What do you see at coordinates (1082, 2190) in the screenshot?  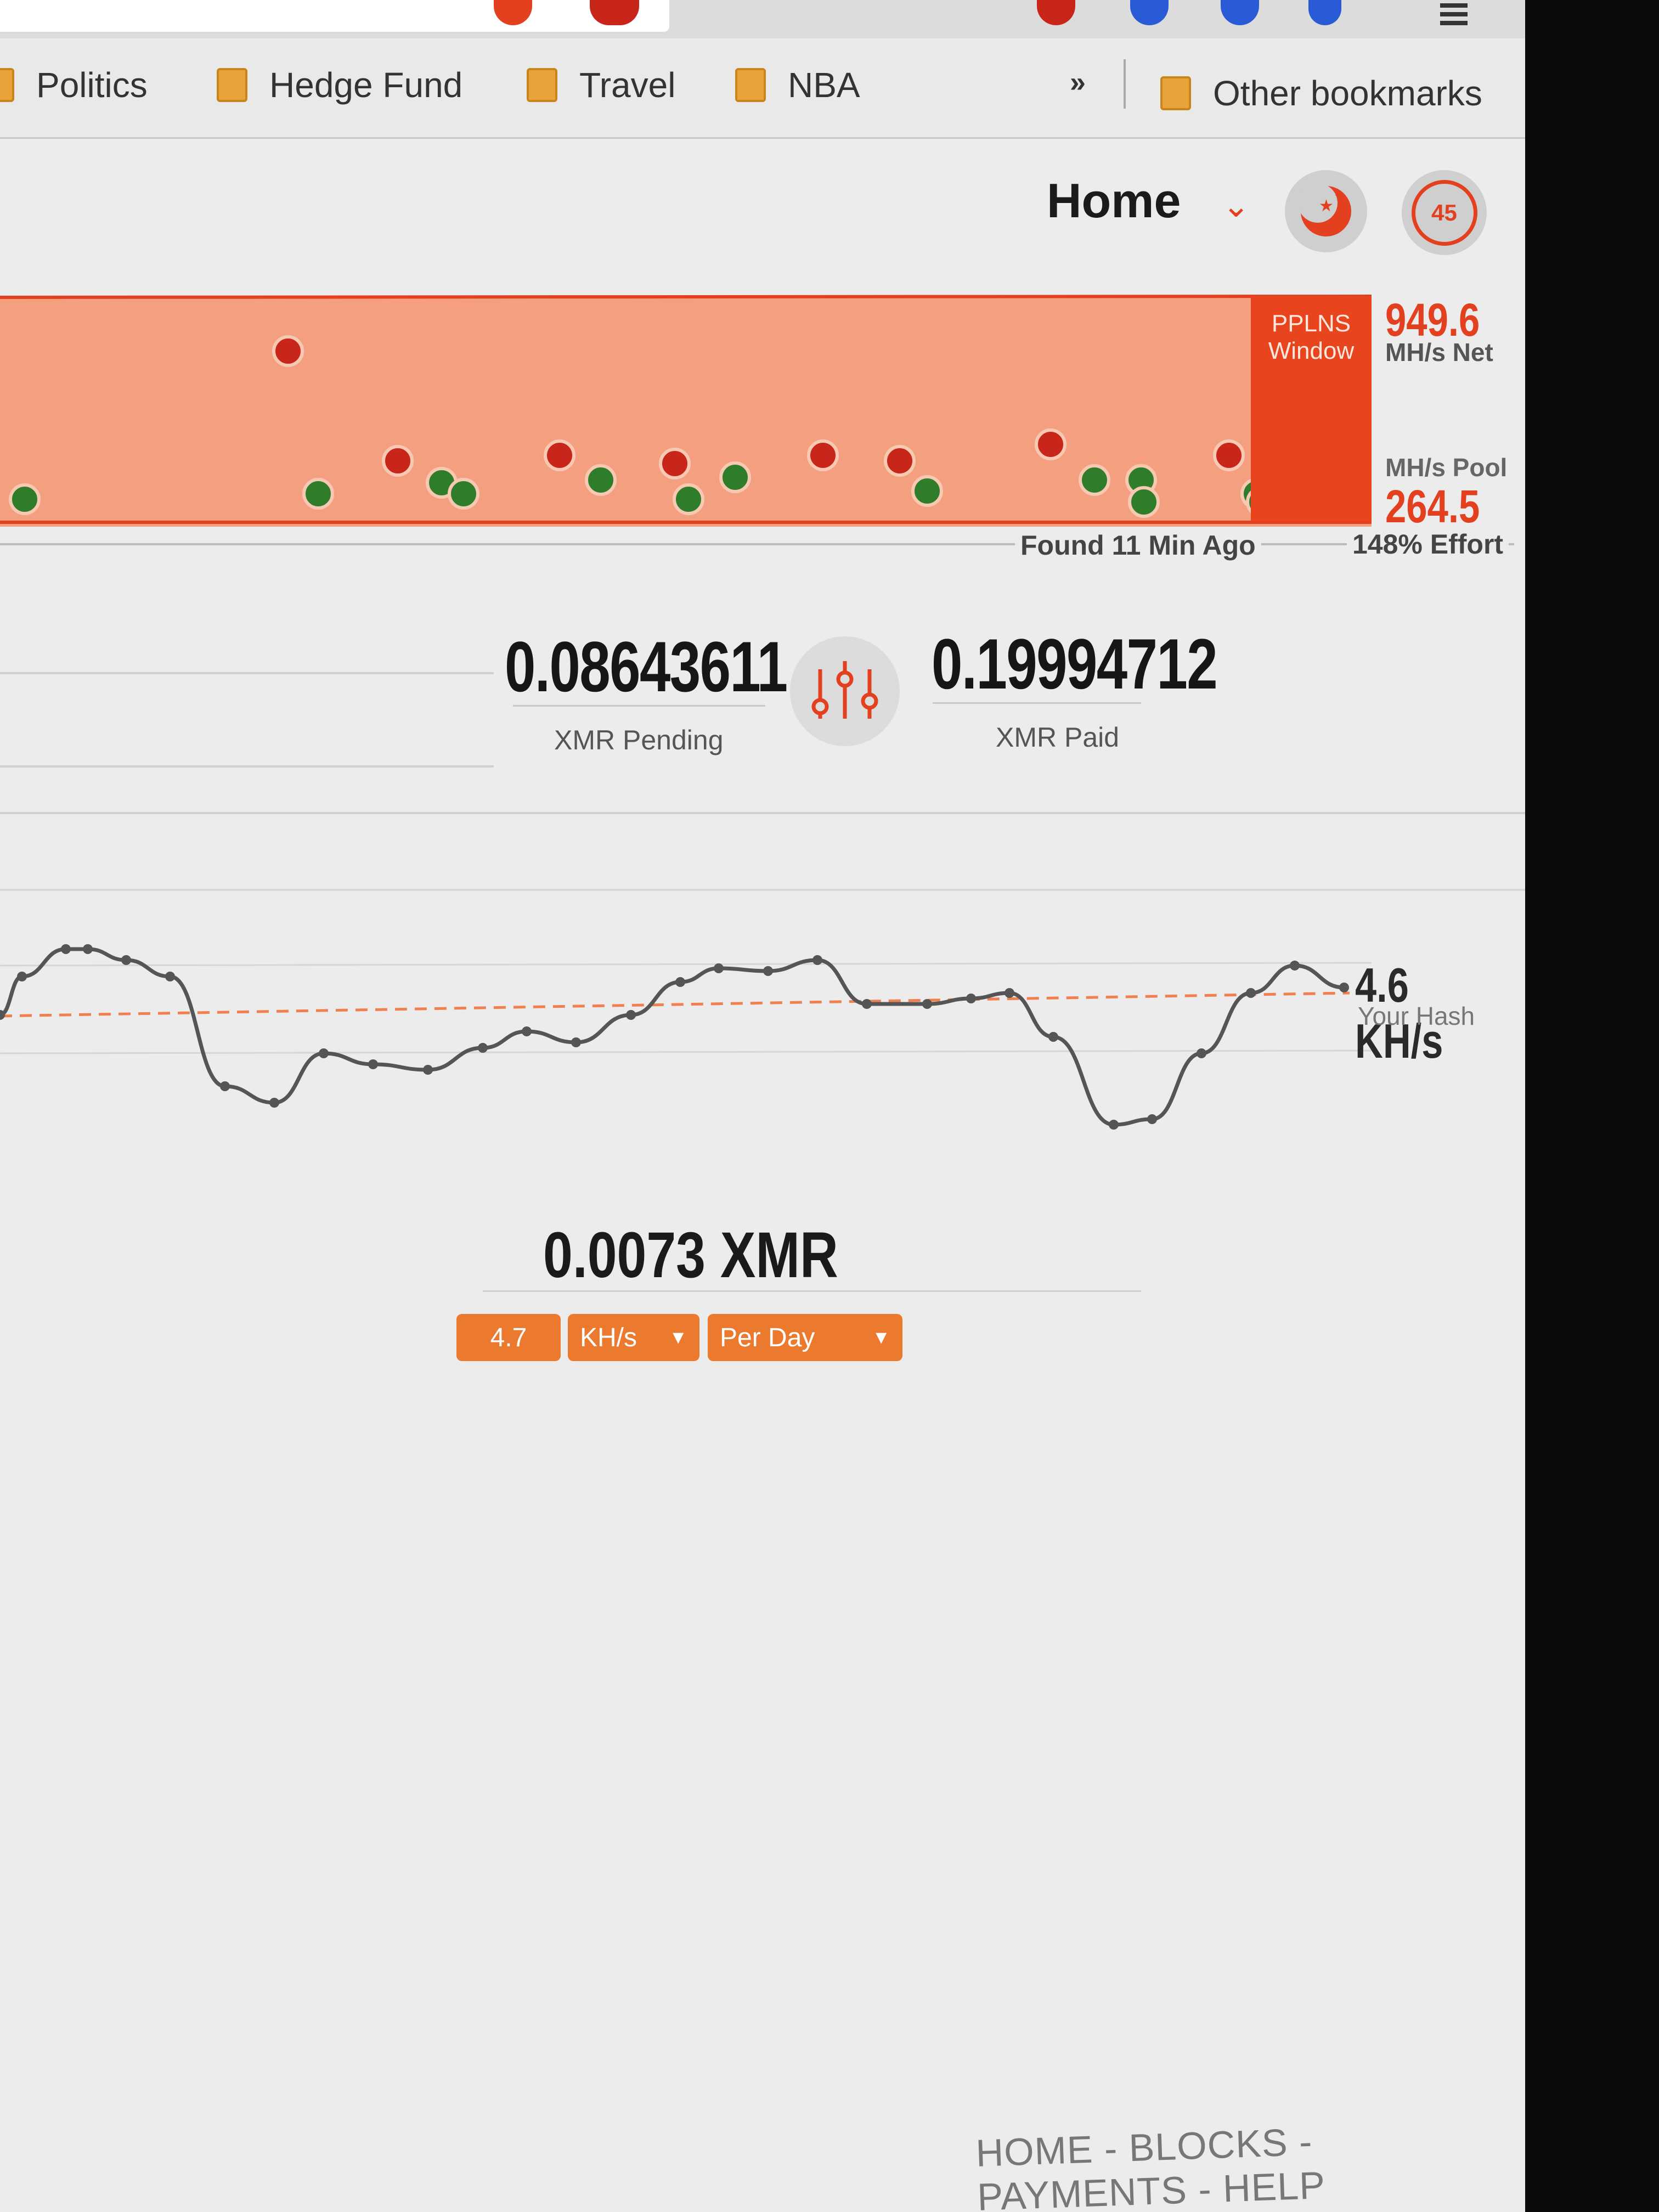 I see `footer-link-payments: PAYMENTS` at bounding box center [1082, 2190].